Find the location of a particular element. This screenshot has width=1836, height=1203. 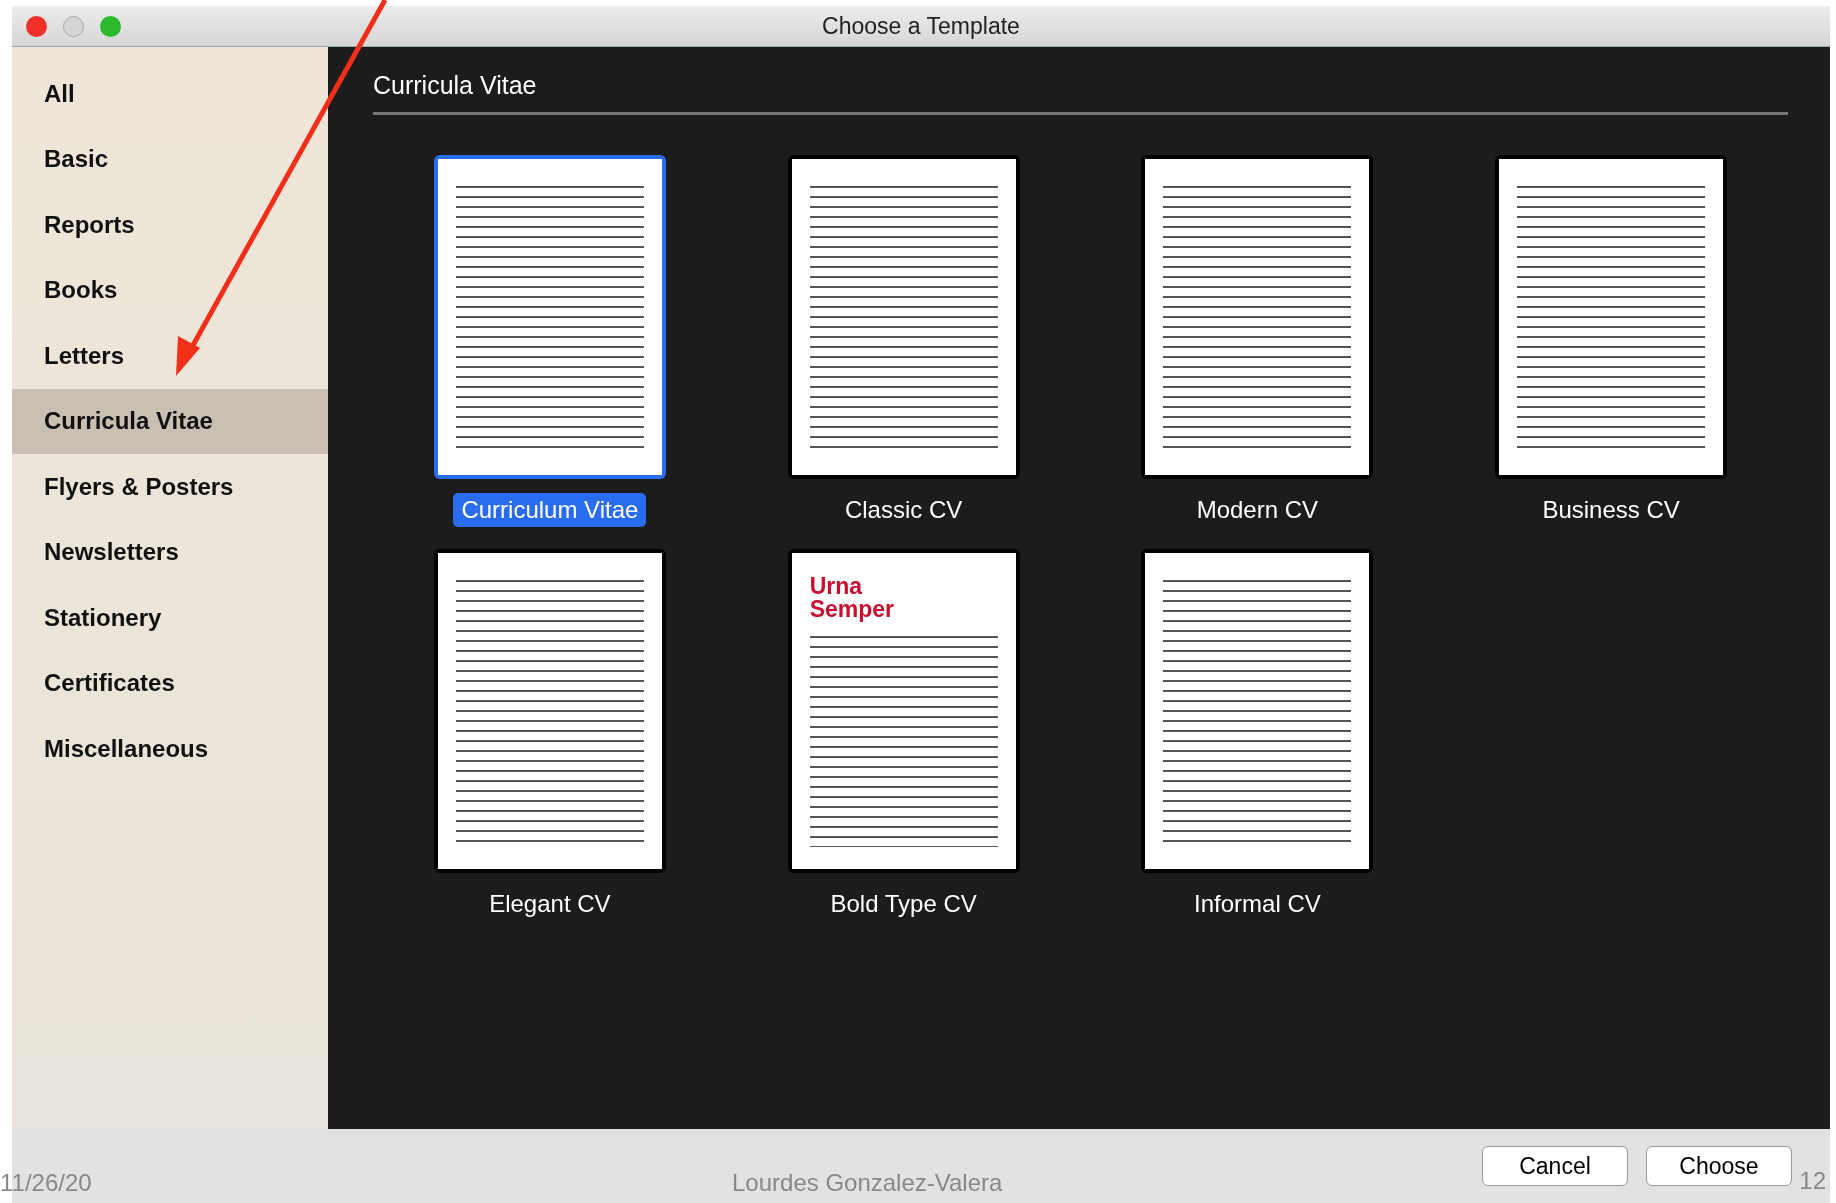

sidebar-item: Curricula Vitae is located at coordinates (170, 421).